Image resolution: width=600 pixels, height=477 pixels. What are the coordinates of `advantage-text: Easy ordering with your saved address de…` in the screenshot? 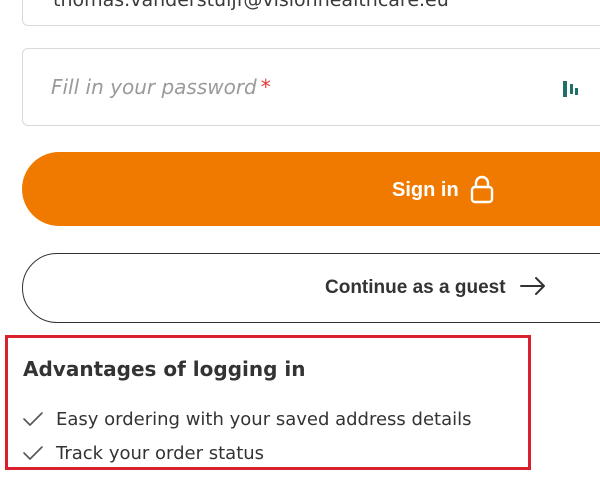 It's located at (264, 419).